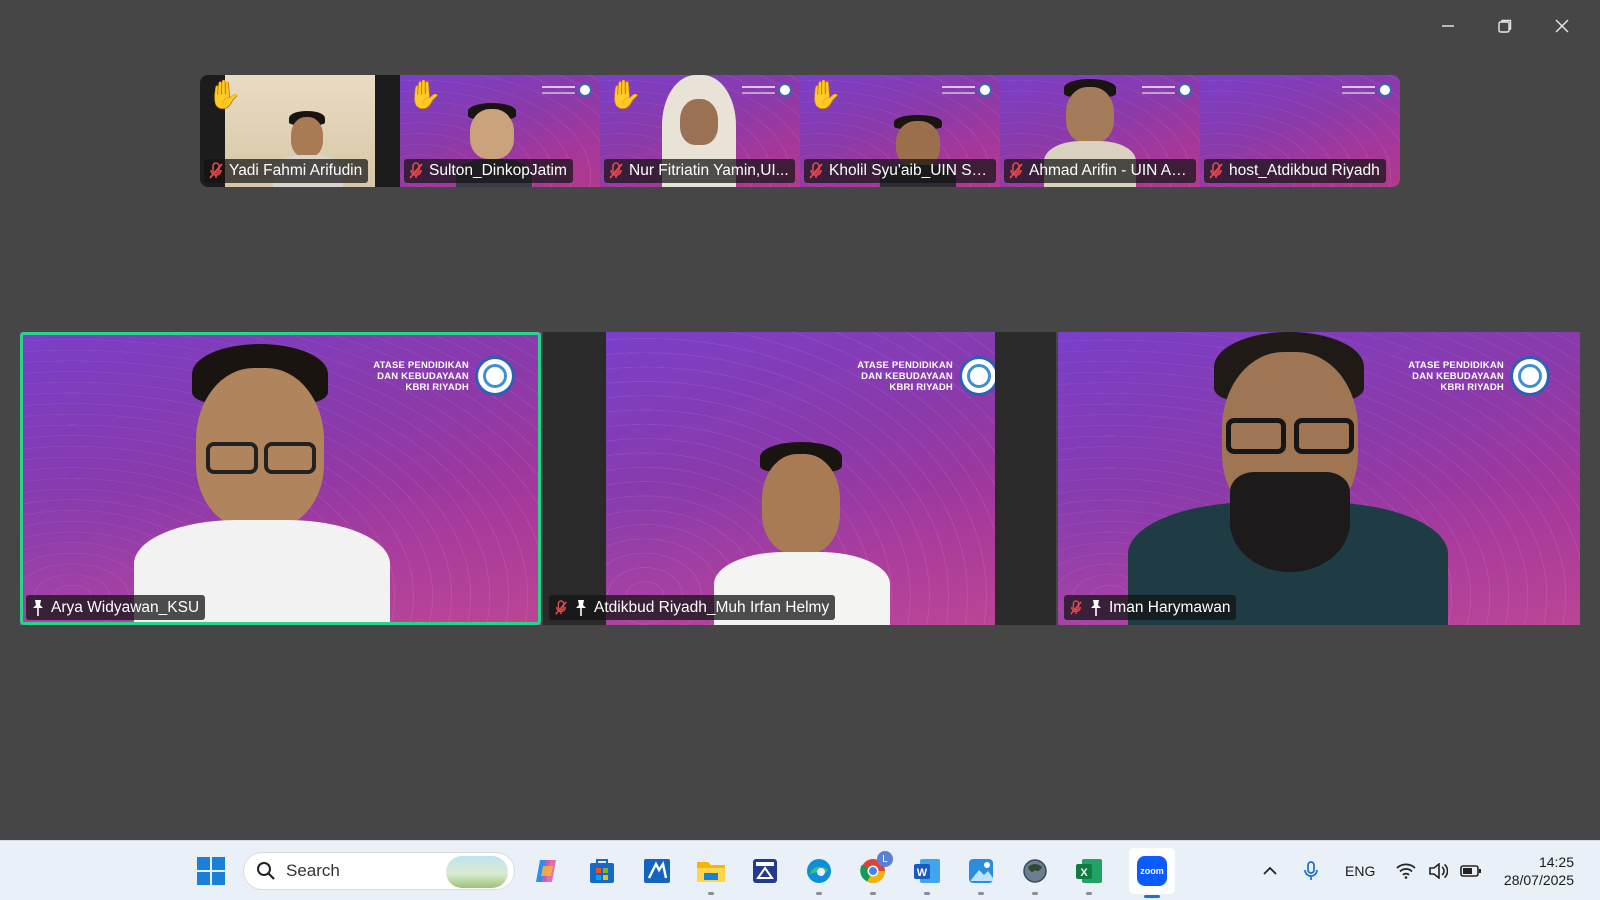  I want to click on restore-icon, so click(1504, 26).